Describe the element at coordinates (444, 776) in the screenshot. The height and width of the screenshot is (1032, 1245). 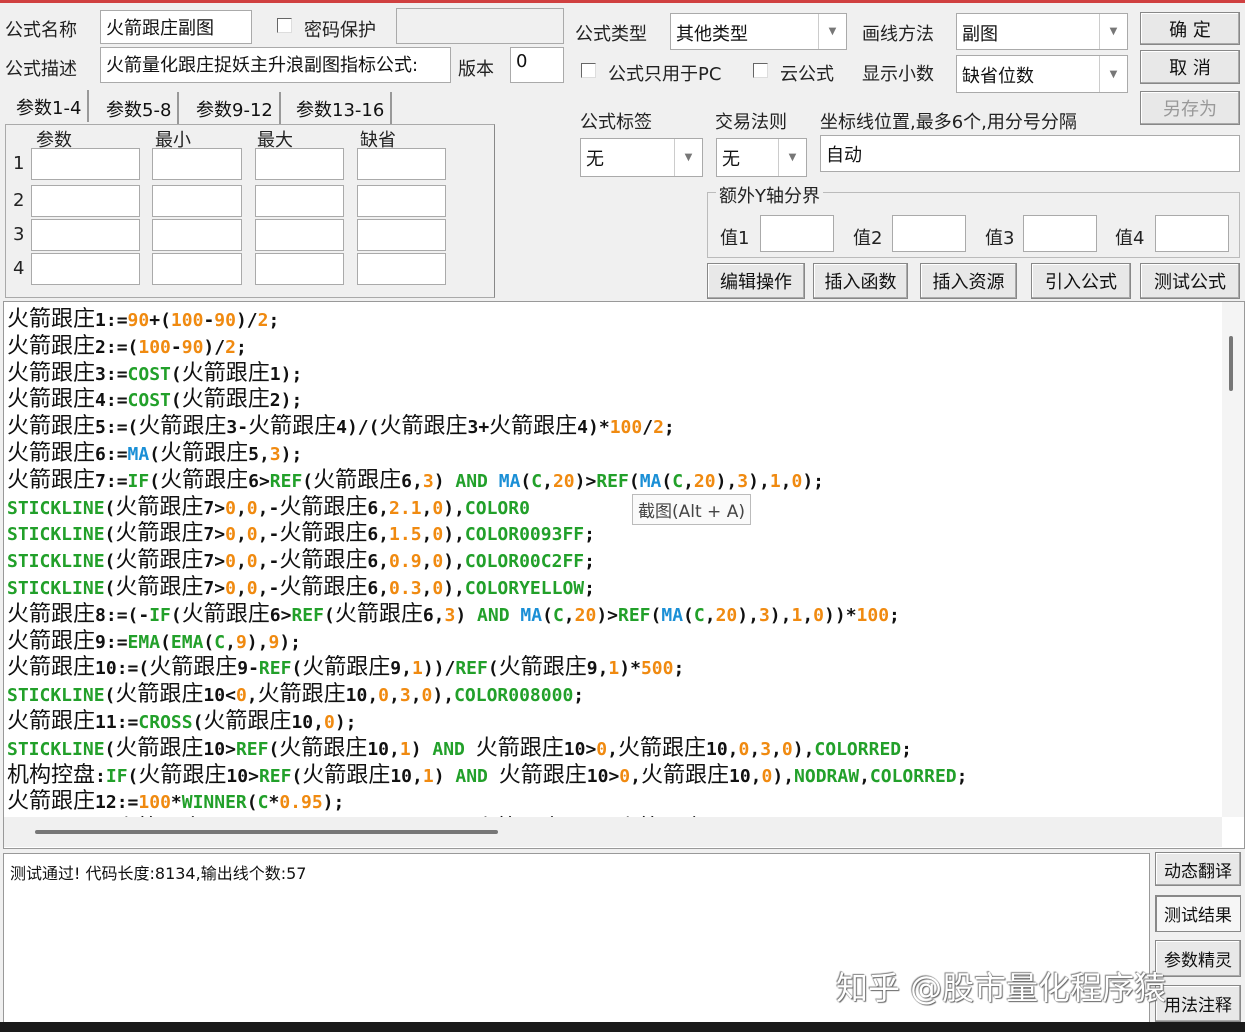
I see `code-punct: )` at that location.